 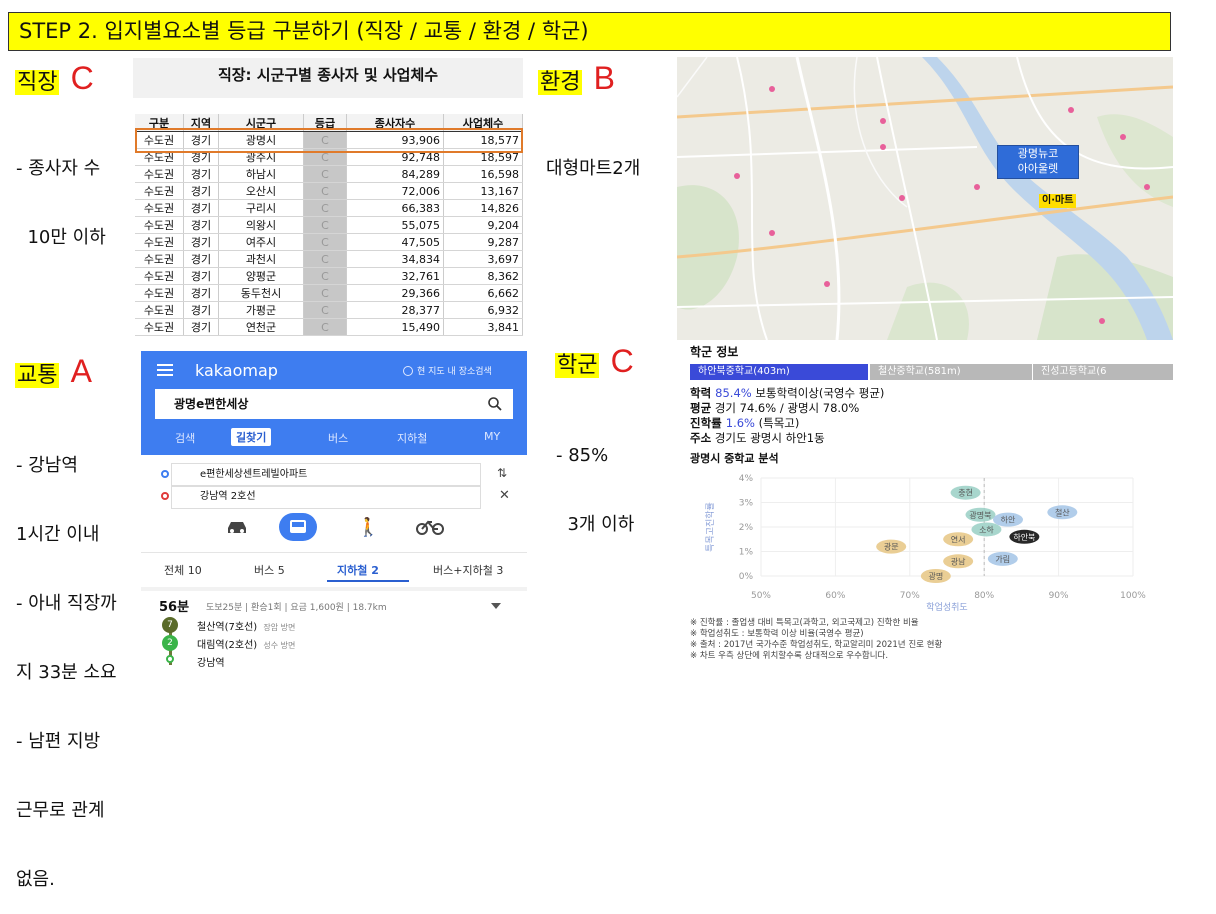 What do you see at coordinates (269, 570) in the screenshot?
I see `result-tab-bus: 버스 5` at bounding box center [269, 570].